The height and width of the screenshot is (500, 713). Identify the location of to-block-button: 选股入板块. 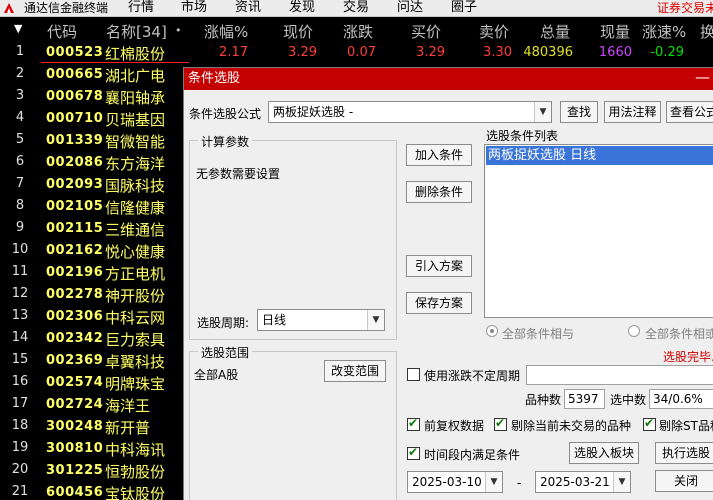
(604, 453).